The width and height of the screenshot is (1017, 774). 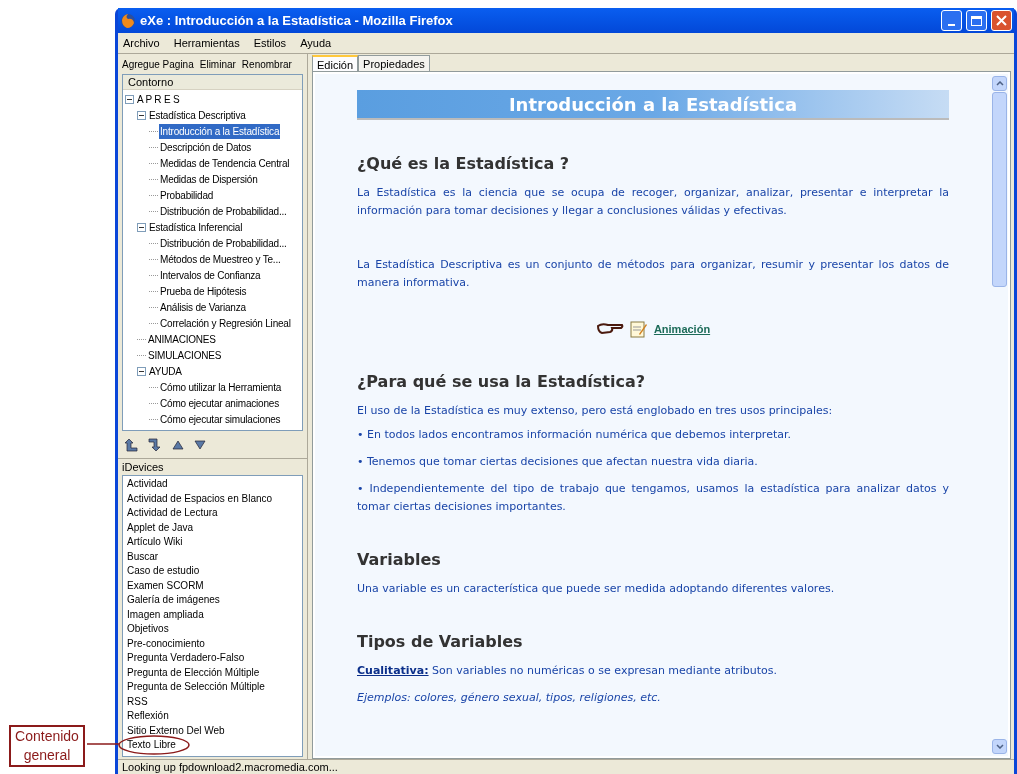 What do you see at coordinates (212, 571) in the screenshot?
I see `list-item: Caso de estudio` at bounding box center [212, 571].